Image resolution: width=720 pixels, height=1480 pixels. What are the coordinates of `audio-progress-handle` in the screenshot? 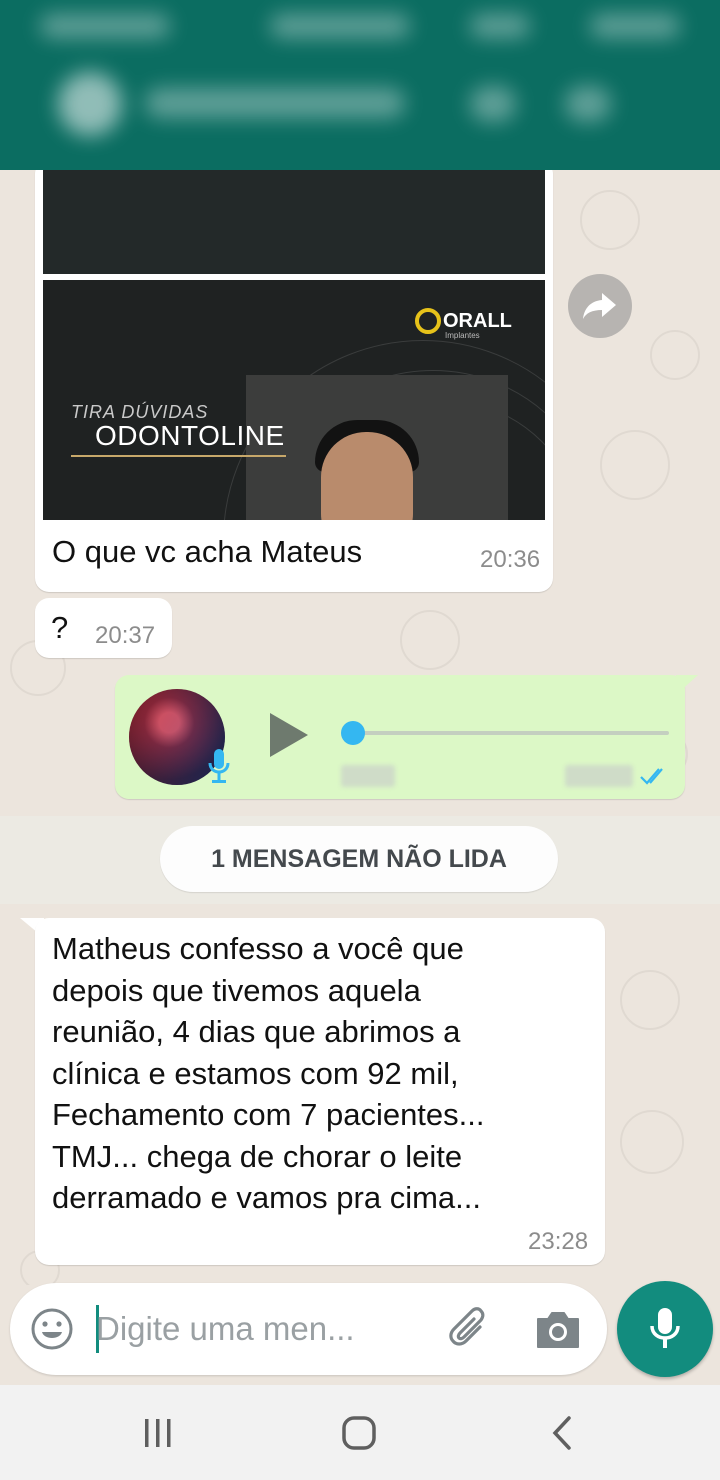 It's located at (353, 733).